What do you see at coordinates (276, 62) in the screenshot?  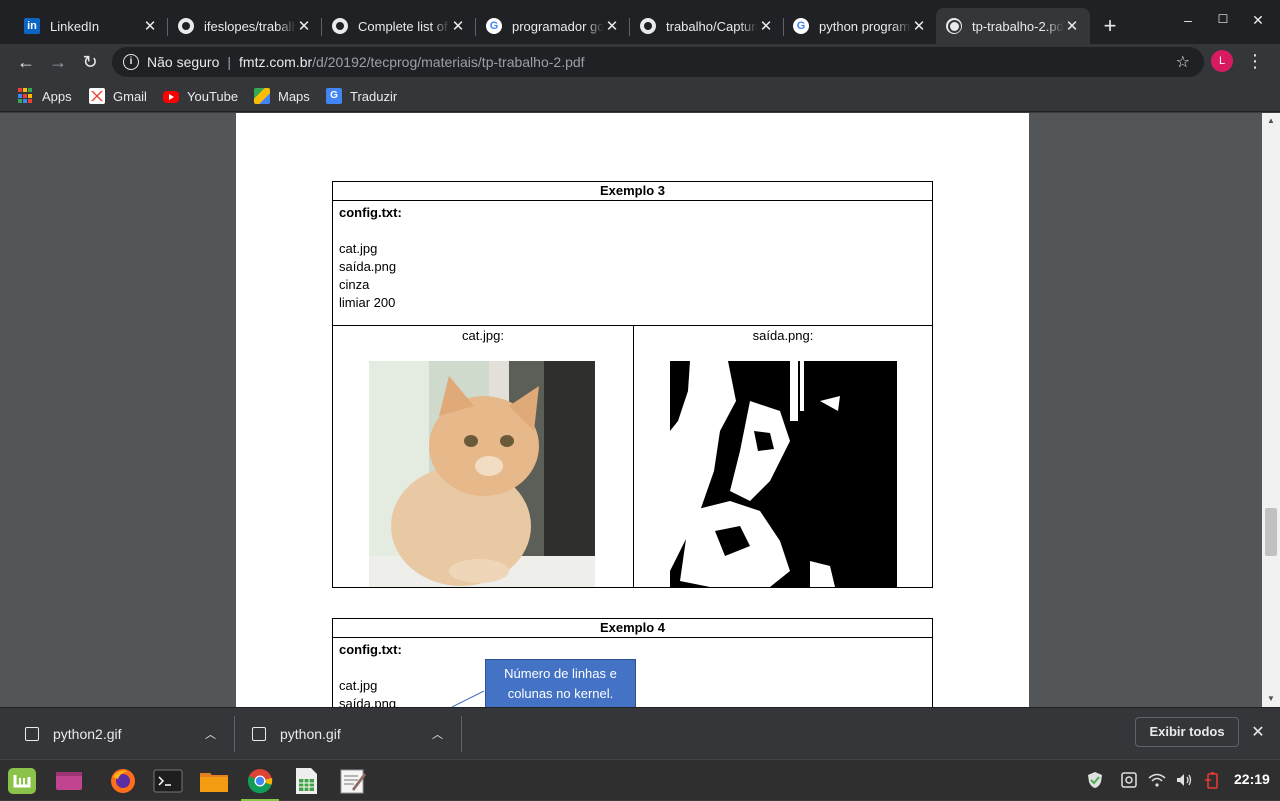 I see `url-host: fmtz.com.br` at bounding box center [276, 62].